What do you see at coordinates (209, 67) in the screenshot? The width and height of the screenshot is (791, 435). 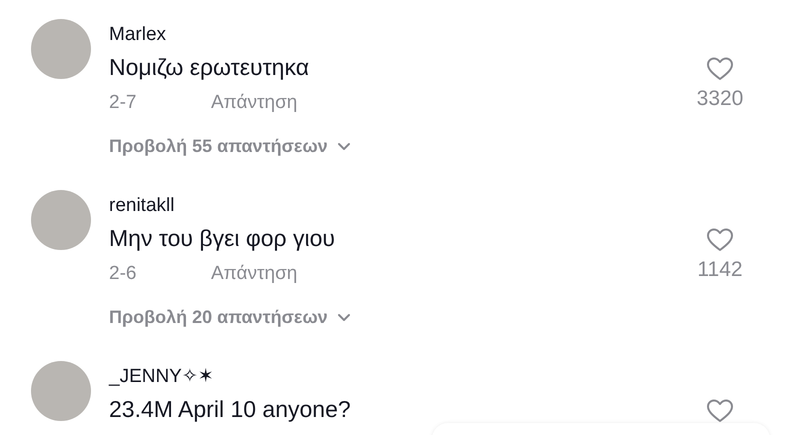 I see `comment-text: Νομιζω ερωτευτηκα` at bounding box center [209, 67].